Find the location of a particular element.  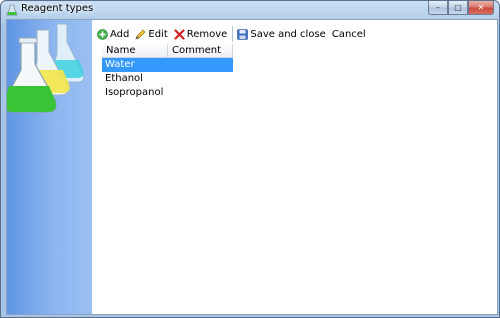

remove-button: Remove is located at coordinates (201, 34).